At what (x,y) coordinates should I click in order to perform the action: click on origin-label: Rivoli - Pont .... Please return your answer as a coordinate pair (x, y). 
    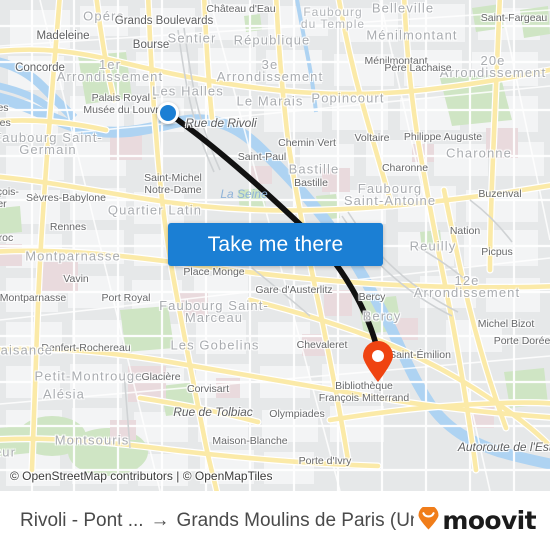
    Looking at the image, I should click on (82, 520).